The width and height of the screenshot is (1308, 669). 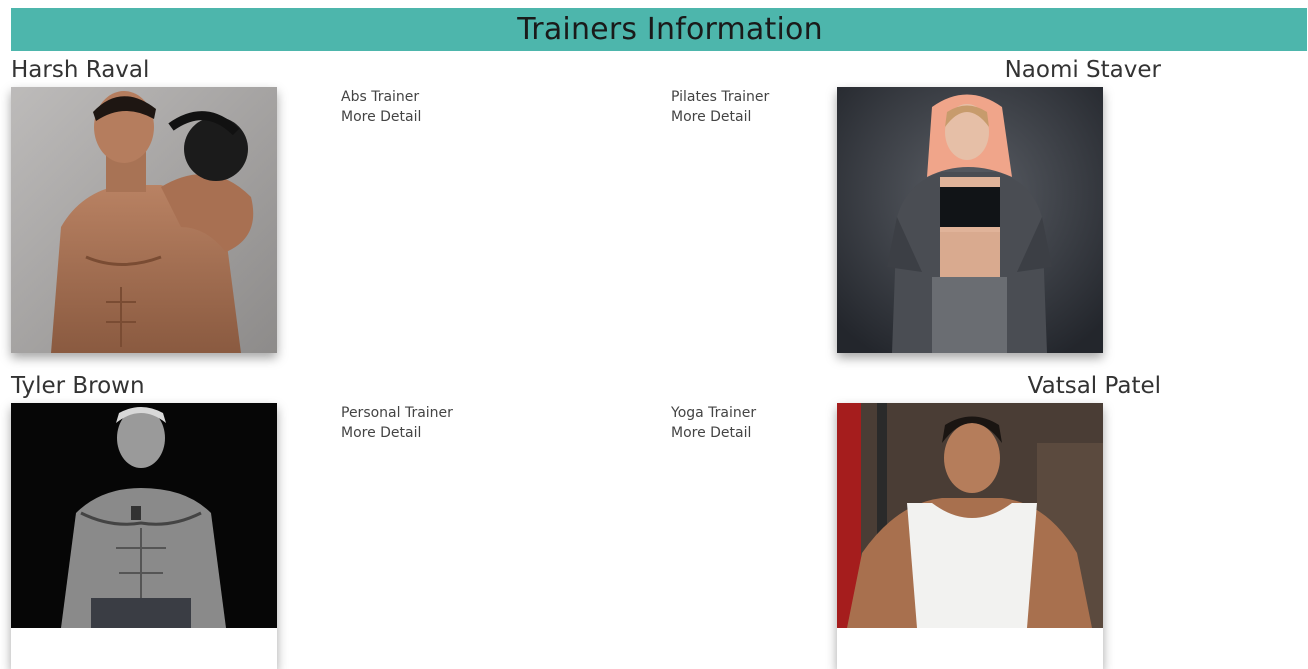 I want to click on trainer-role: Personal Trainer, so click(x=397, y=413).